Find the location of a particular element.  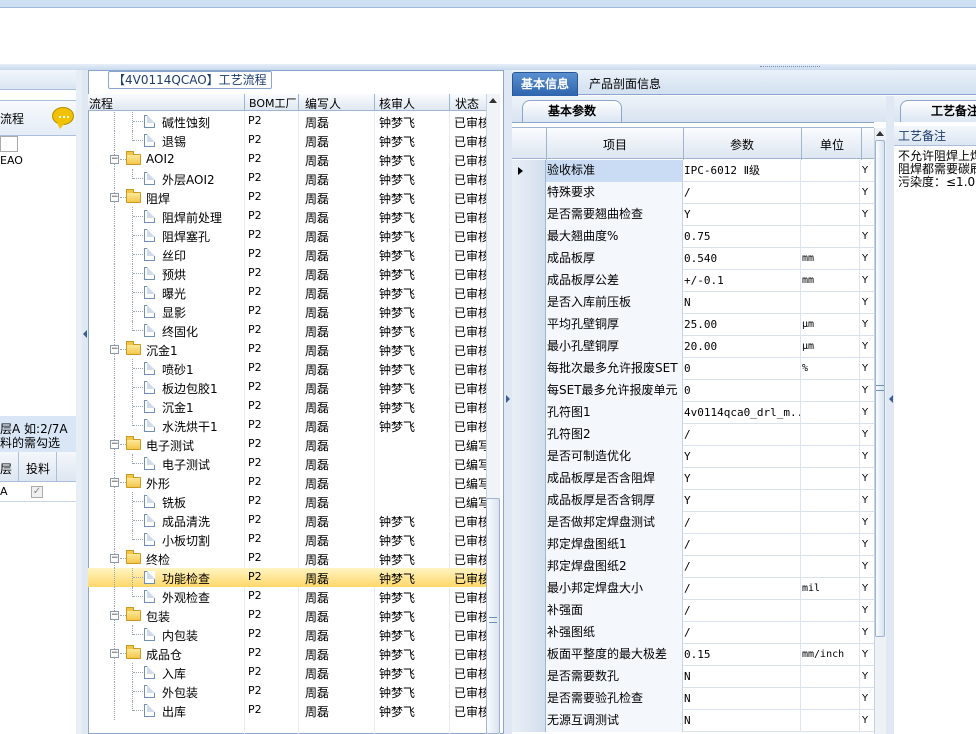

param-value: 0.540 is located at coordinates (742, 259).